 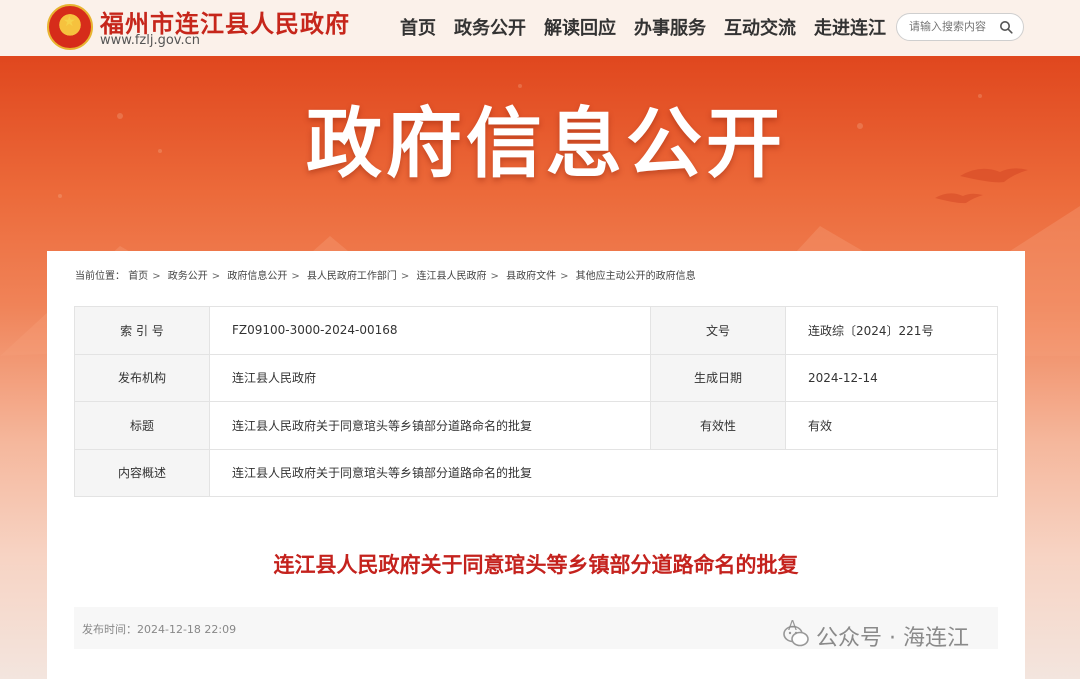 What do you see at coordinates (418, 27) in the screenshot?
I see `nav-item-home: 首页` at bounding box center [418, 27].